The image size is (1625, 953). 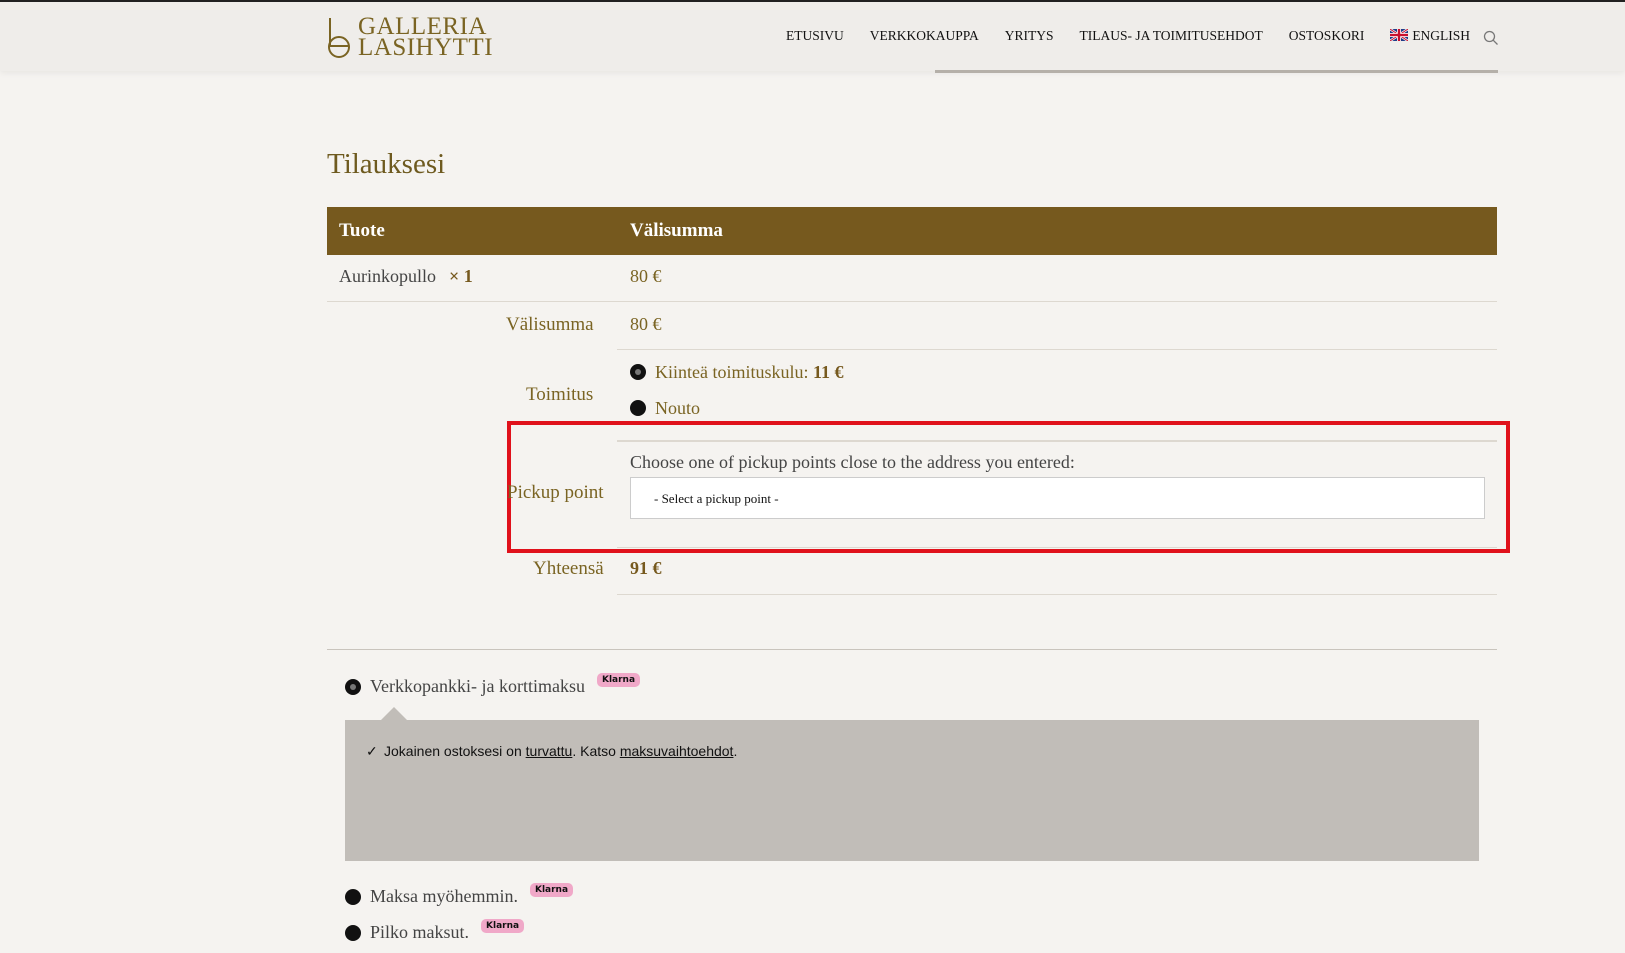 I want to click on table-header: Tuote Välisumma, so click(x=912, y=231).